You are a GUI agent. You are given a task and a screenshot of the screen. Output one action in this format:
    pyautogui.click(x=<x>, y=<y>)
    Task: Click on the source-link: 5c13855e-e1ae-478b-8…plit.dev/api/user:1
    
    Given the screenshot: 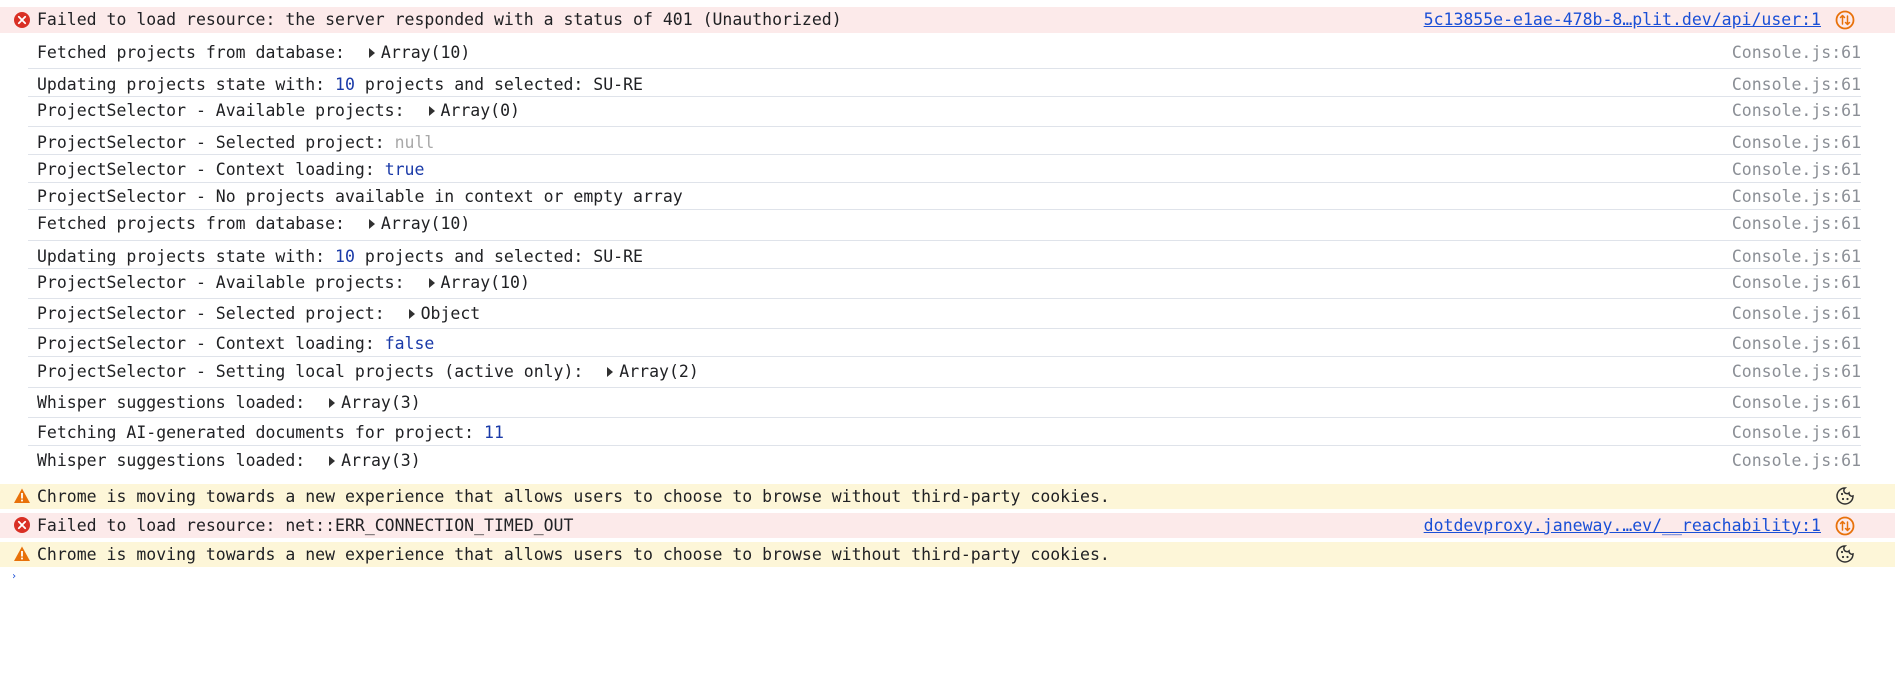 What is the action you would take?
    pyautogui.click(x=1622, y=19)
    